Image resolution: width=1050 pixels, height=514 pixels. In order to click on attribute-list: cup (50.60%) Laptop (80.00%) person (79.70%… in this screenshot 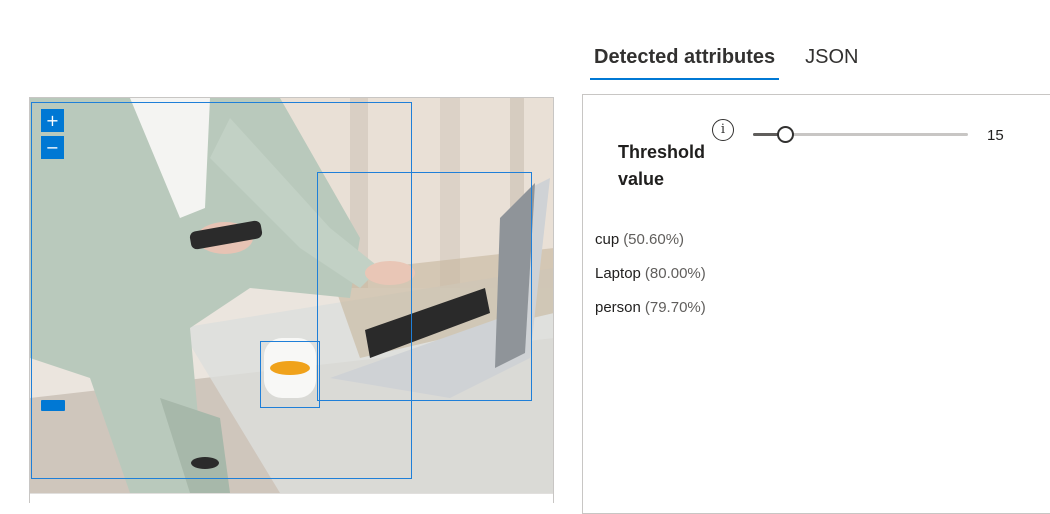, I will do `click(650, 274)`.